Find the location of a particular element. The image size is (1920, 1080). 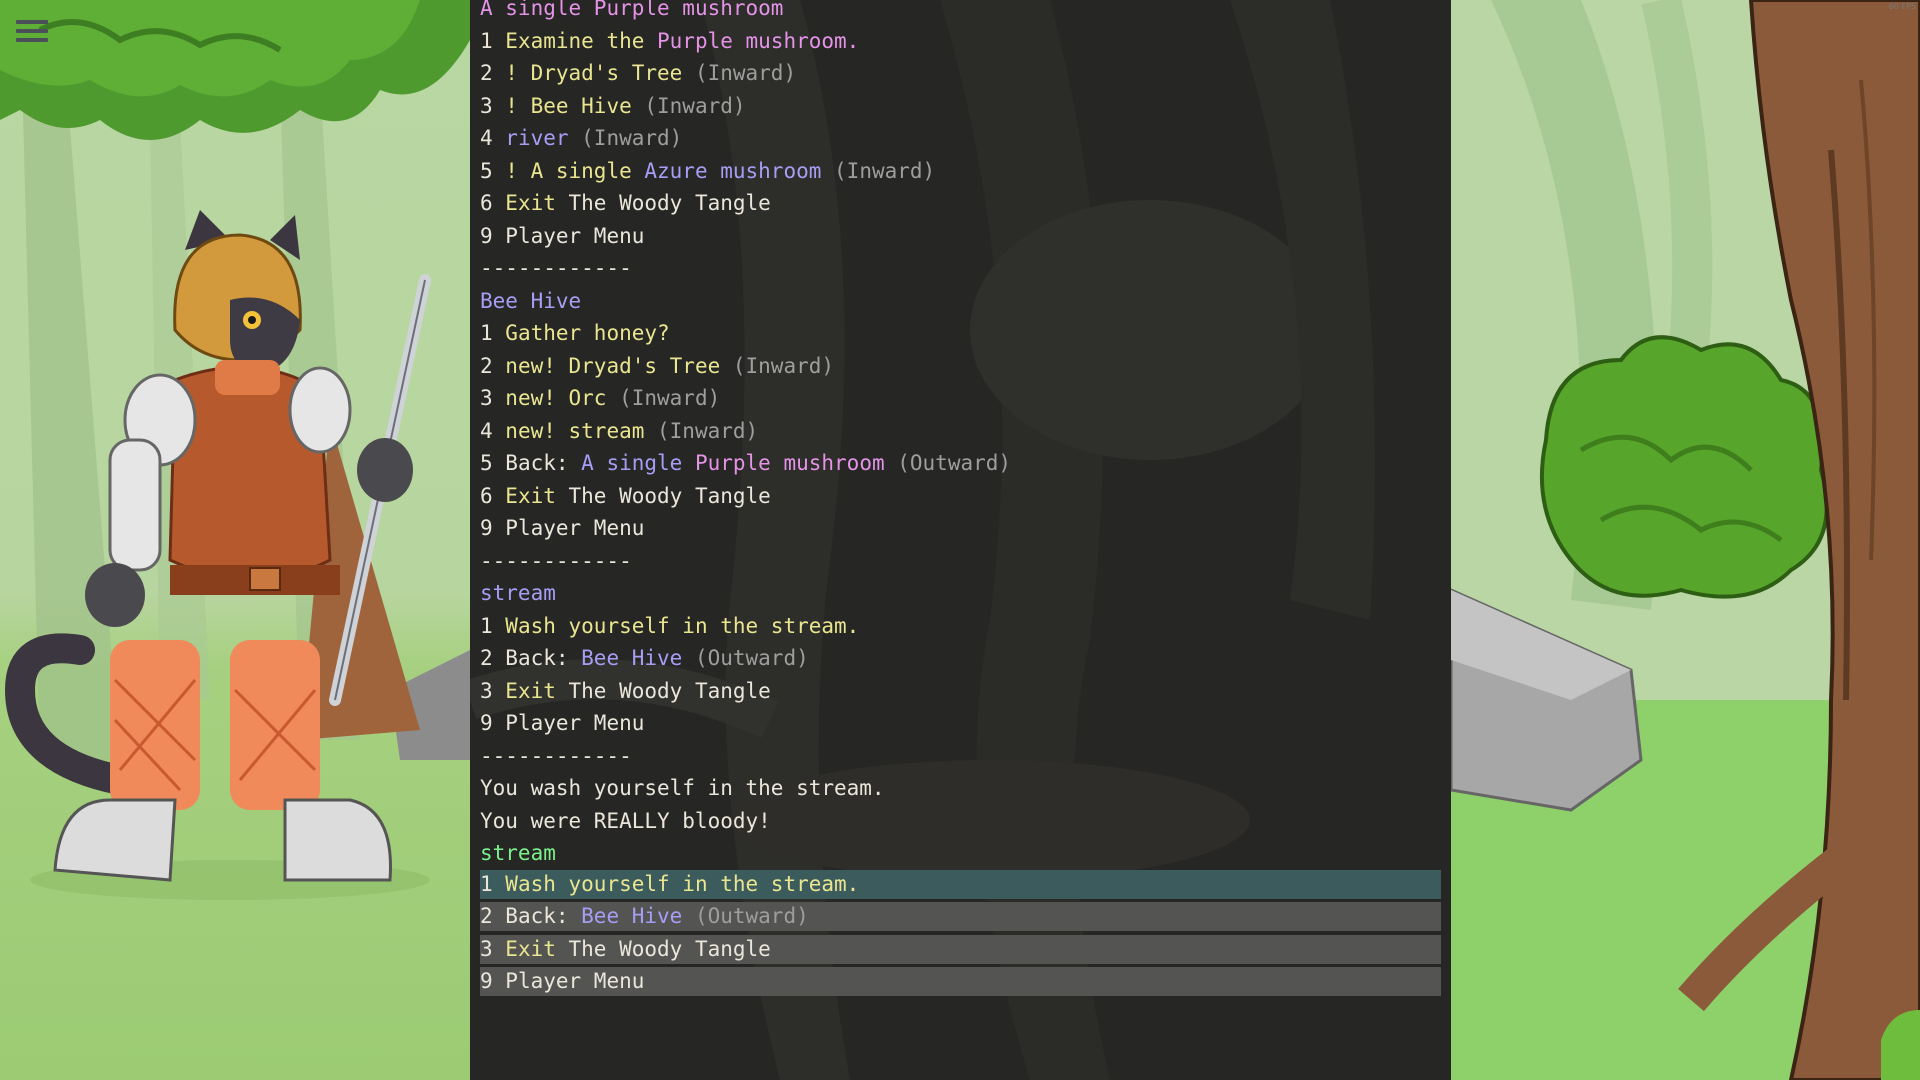

log-line: 4 river (Inward) is located at coordinates (960, 138).